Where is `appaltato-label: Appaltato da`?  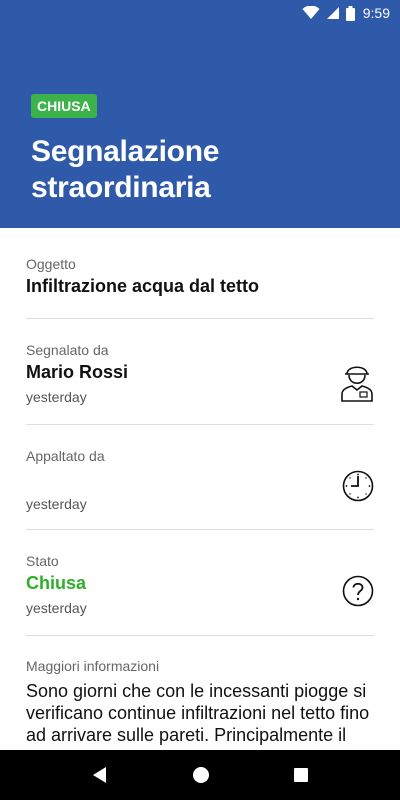 appaltato-label: Appaltato da is located at coordinates (65, 456).